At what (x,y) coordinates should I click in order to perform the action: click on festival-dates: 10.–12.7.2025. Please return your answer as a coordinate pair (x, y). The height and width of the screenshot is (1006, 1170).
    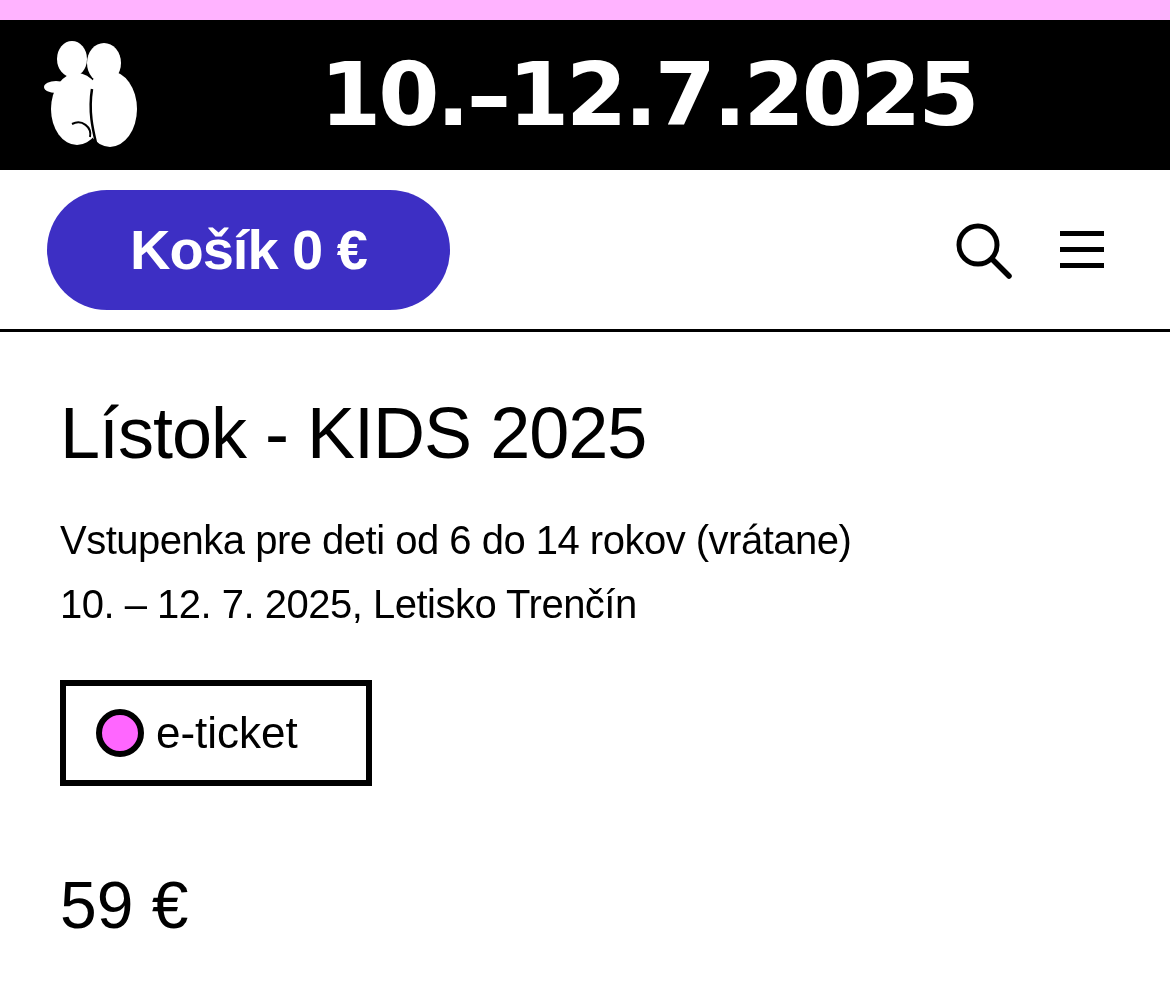
    Looking at the image, I should click on (648, 95).